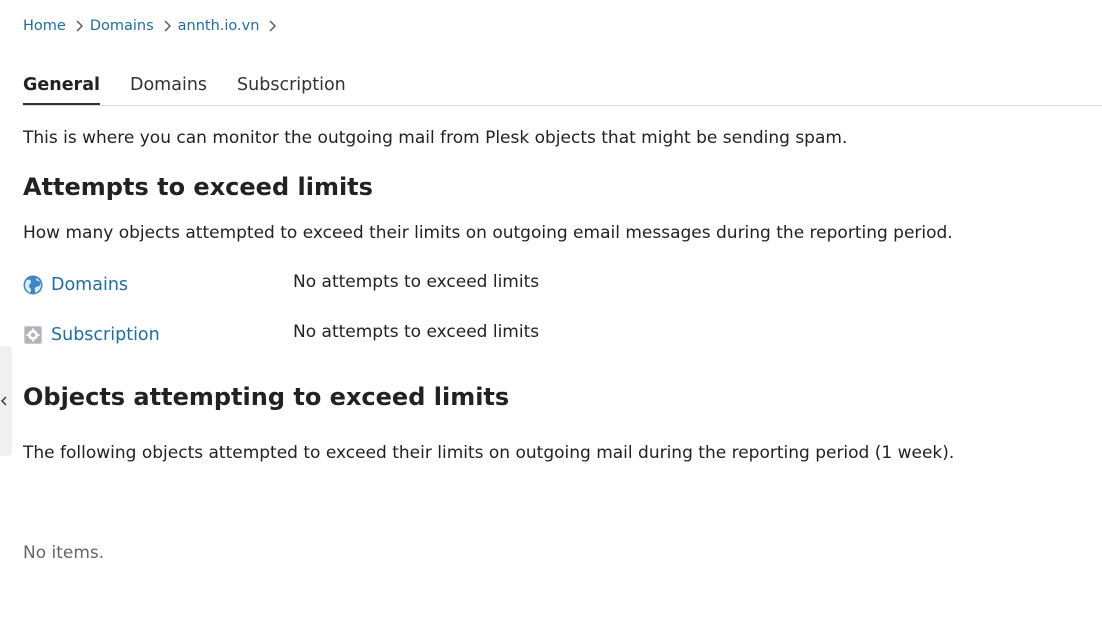 This screenshot has height=633, width=1102. What do you see at coordinates (64, 553) in the screenshot?
I see `empty-list-message: No items.` at bounding box center [64, 553].